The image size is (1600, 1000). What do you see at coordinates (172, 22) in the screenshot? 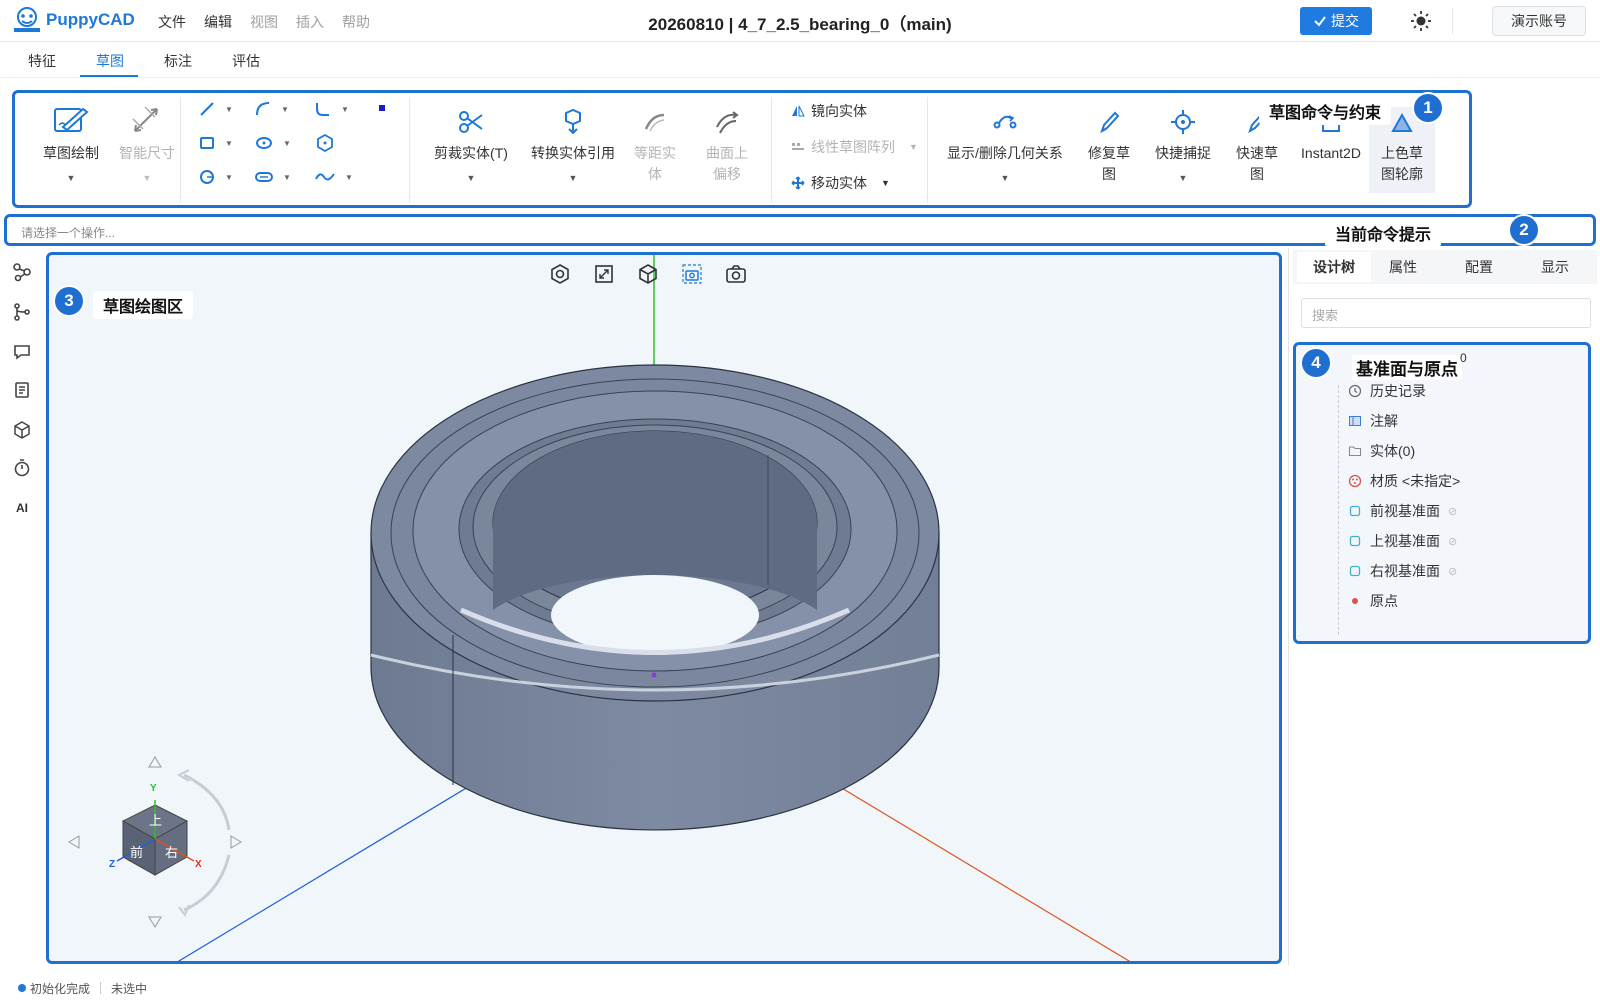
I see `menu-file: 文件` at bounding box center [172, 22].